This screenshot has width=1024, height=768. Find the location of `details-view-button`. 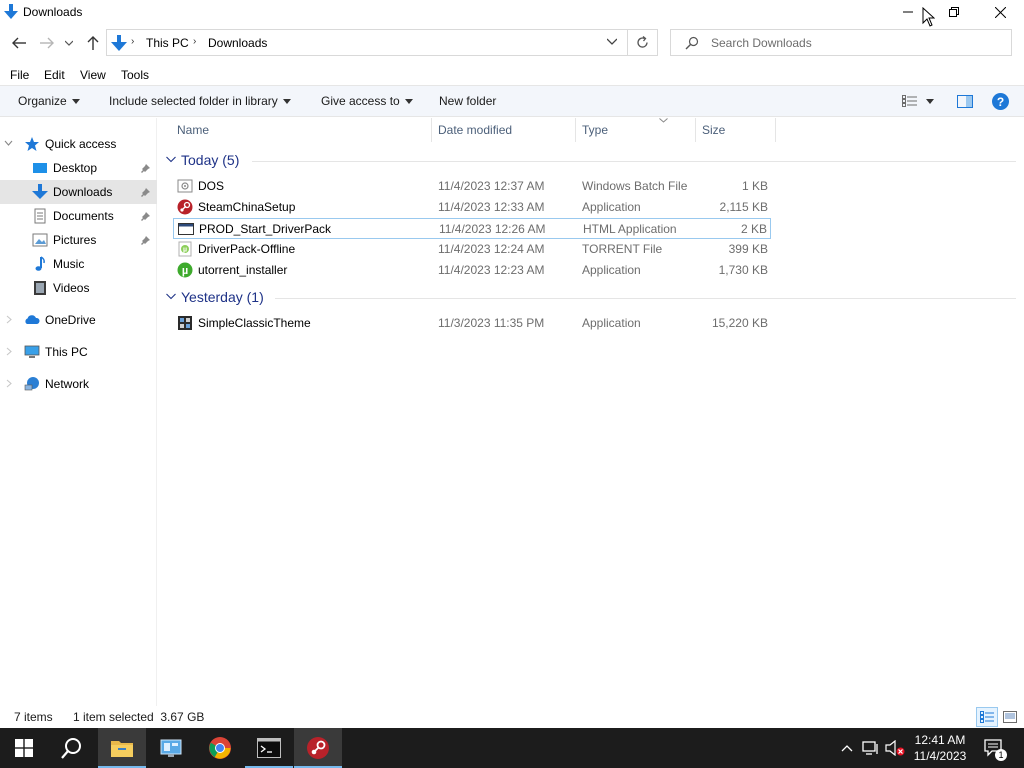

details-view-button is located at coordinates (987, 717).